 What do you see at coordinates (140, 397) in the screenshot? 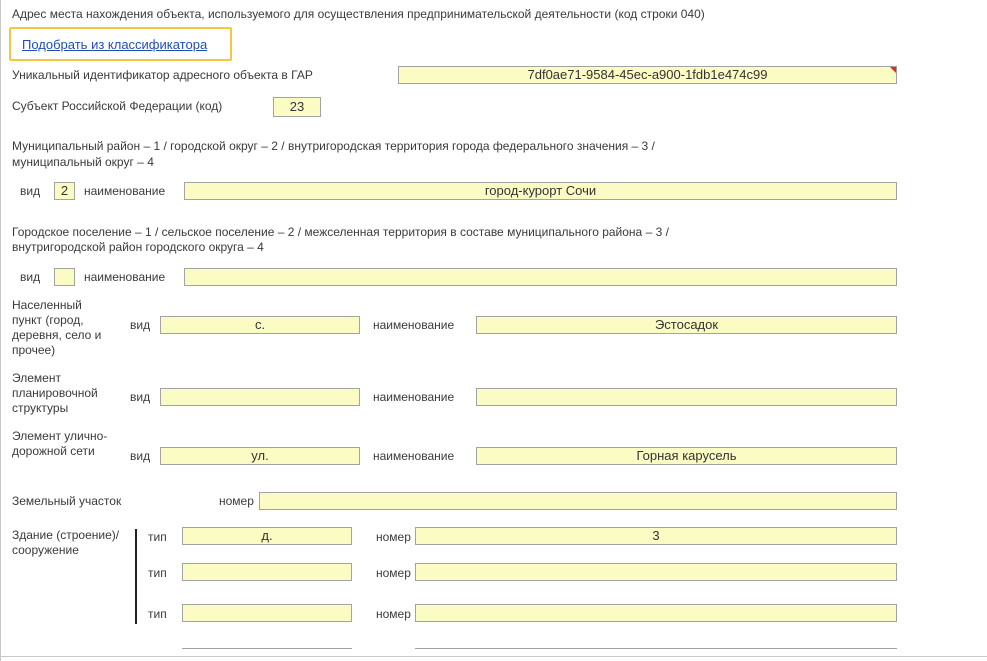
I see `planning-vid-label: вид` at bounding box center [140, 397].